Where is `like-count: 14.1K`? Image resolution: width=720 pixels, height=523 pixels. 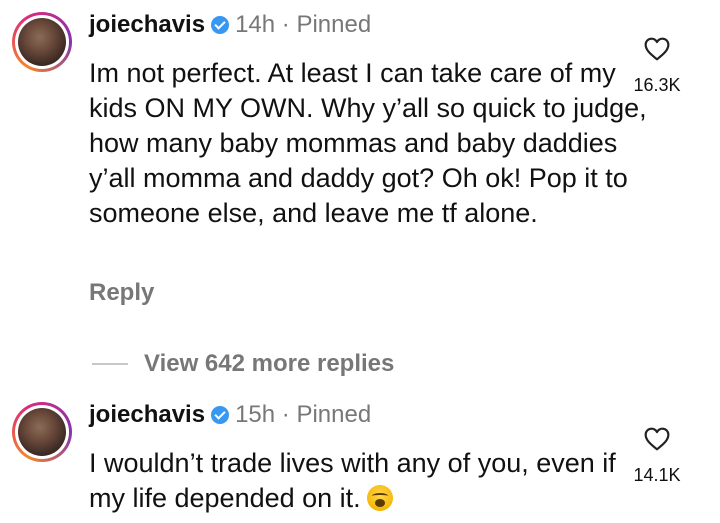
like-count: 14.1K is located at coordinates (657, 475).